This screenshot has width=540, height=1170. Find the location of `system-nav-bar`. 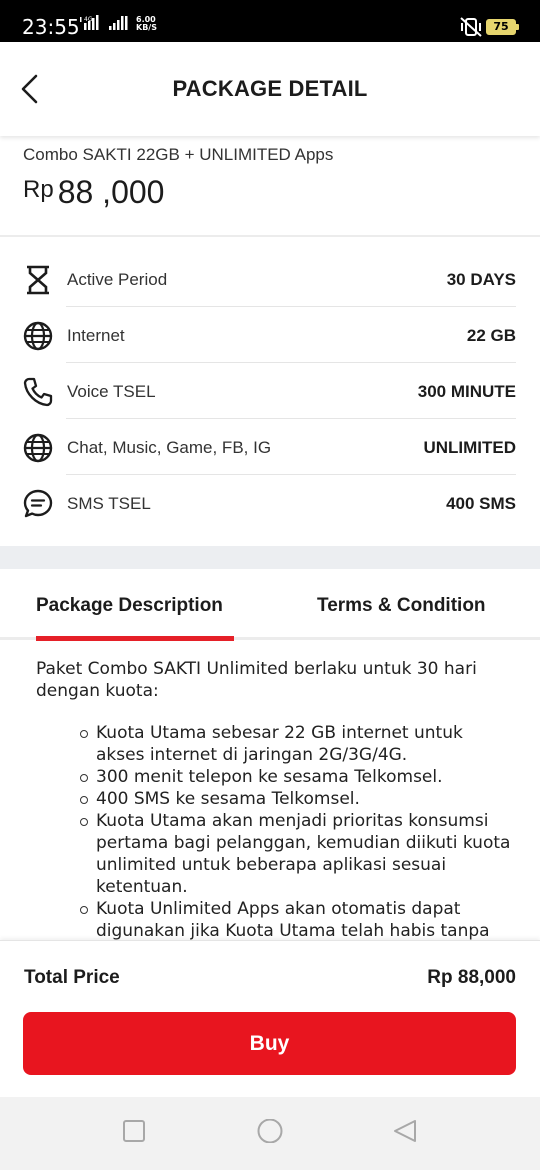

system-nav-bar is located at coordinates (270, 1133).